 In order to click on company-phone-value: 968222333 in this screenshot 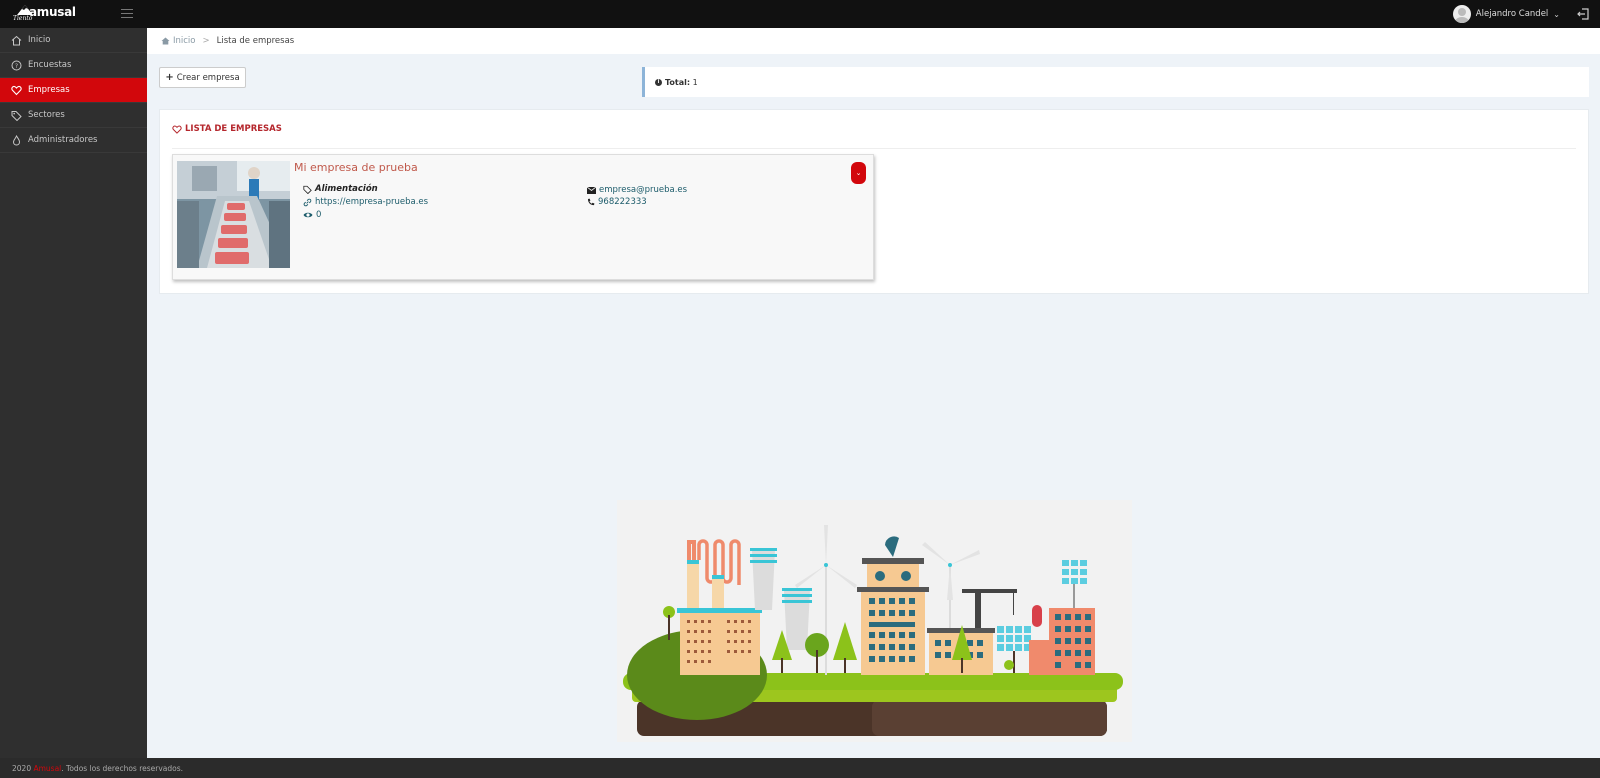, I will do `click(622, 202)`.